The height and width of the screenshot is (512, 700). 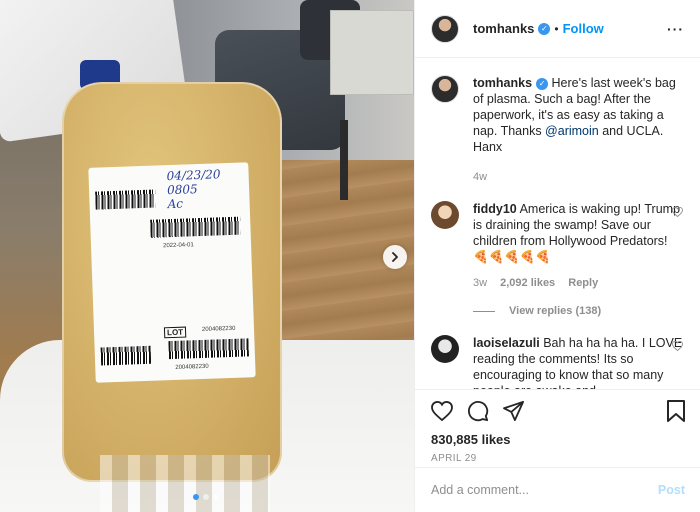 What do you see at coordinates (583, 28) in the screenshot?
I see `follow-button: Follow` at bounding box center [583, 28].